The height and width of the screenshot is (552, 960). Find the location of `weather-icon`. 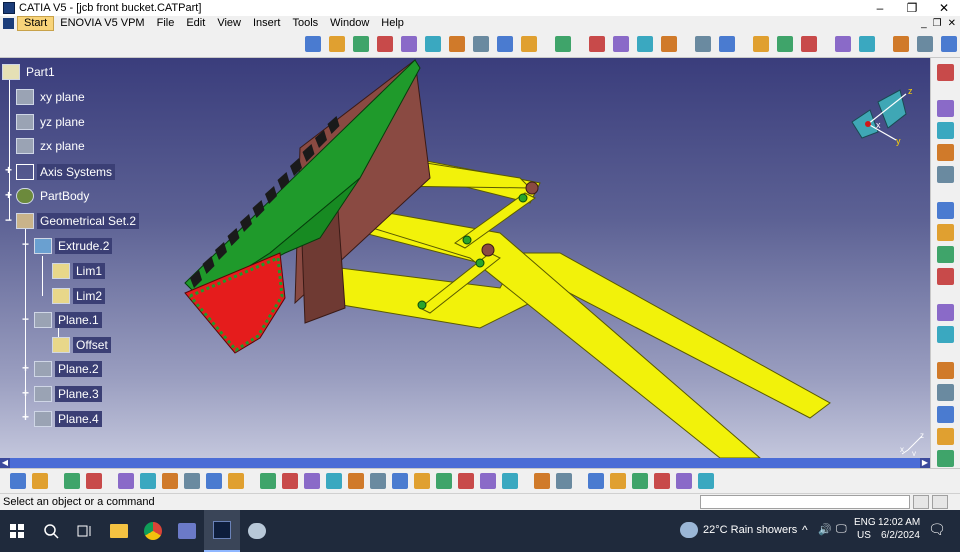

weather-icon is located at coordinates (689, 530).